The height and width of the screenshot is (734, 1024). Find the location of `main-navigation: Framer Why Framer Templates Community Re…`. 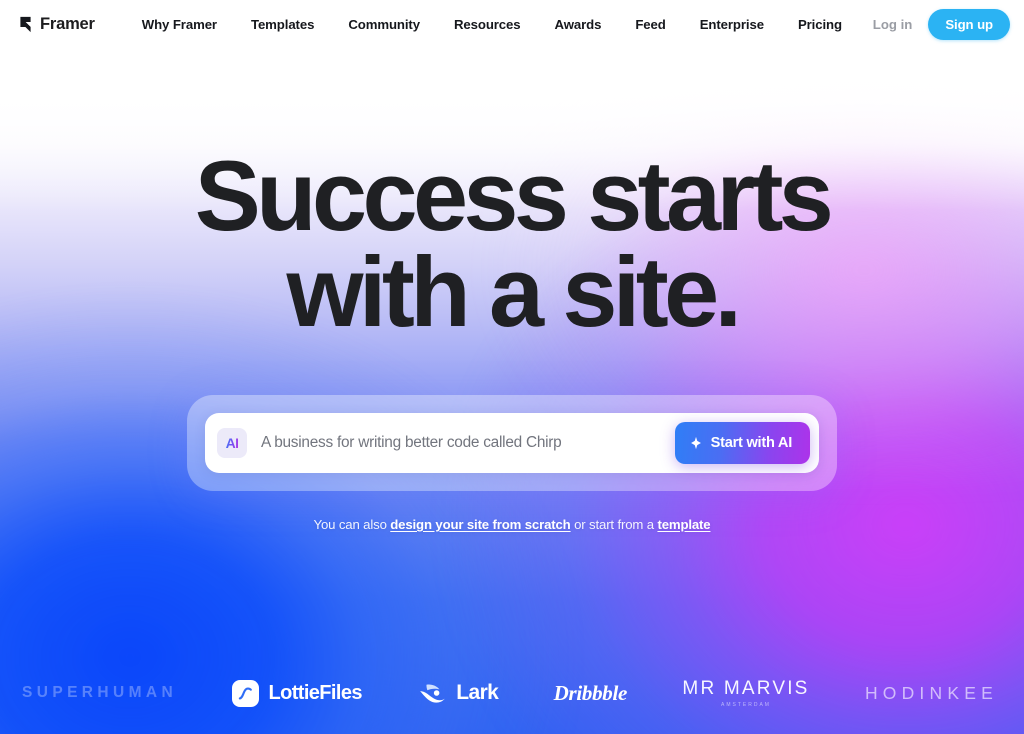

main-navigation: Framer Why Framer Templates Community Re… is located at coordinates (512, 24).